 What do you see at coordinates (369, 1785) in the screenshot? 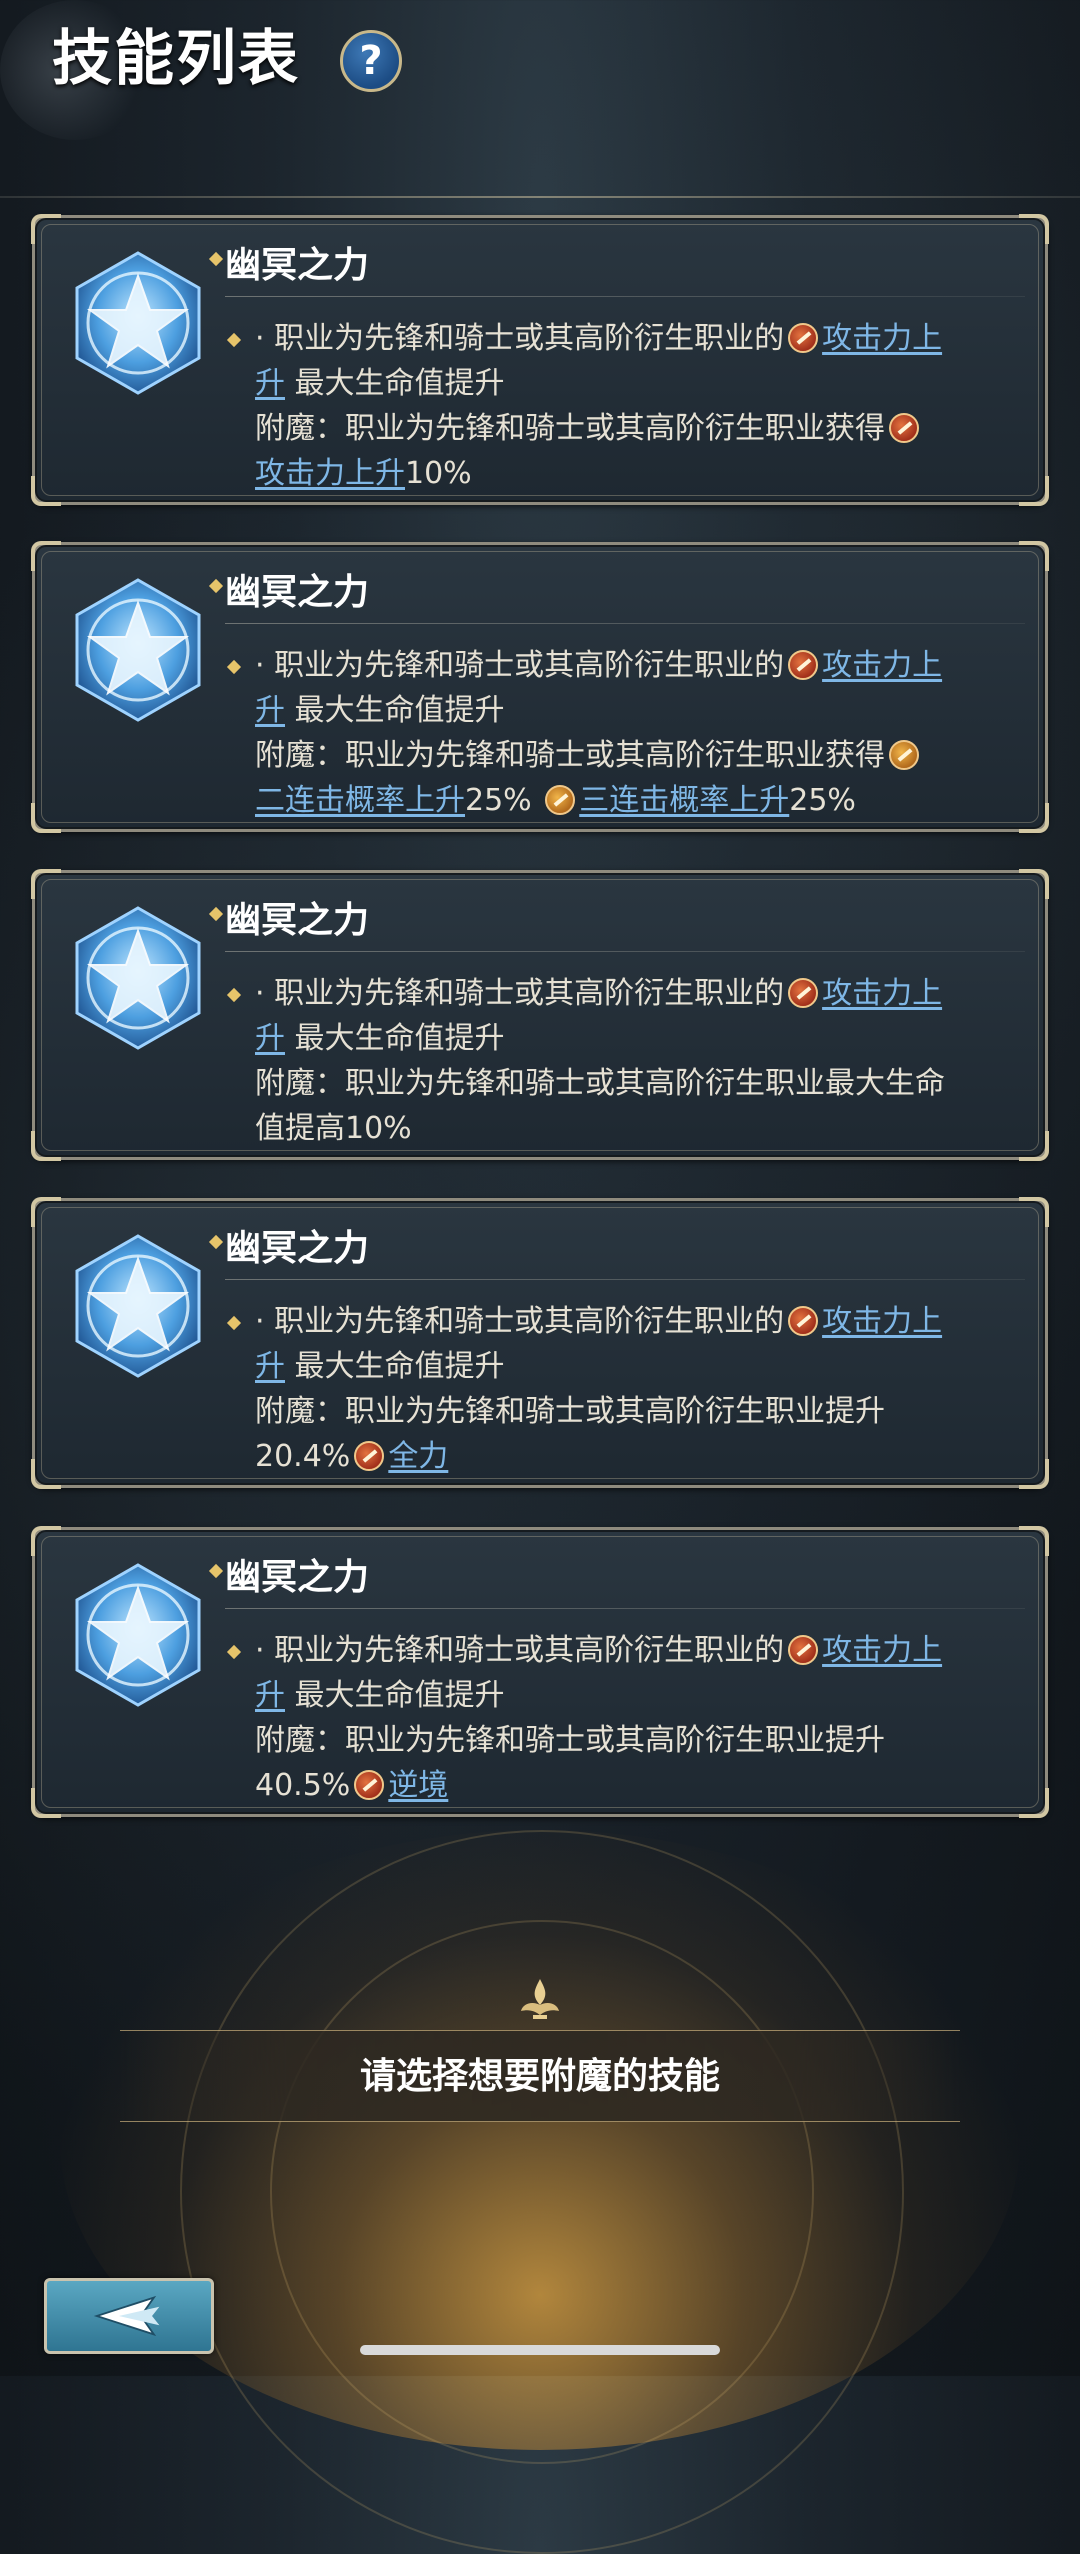
I see `adversity-buff-icon` at bounding box center [369, 1785].